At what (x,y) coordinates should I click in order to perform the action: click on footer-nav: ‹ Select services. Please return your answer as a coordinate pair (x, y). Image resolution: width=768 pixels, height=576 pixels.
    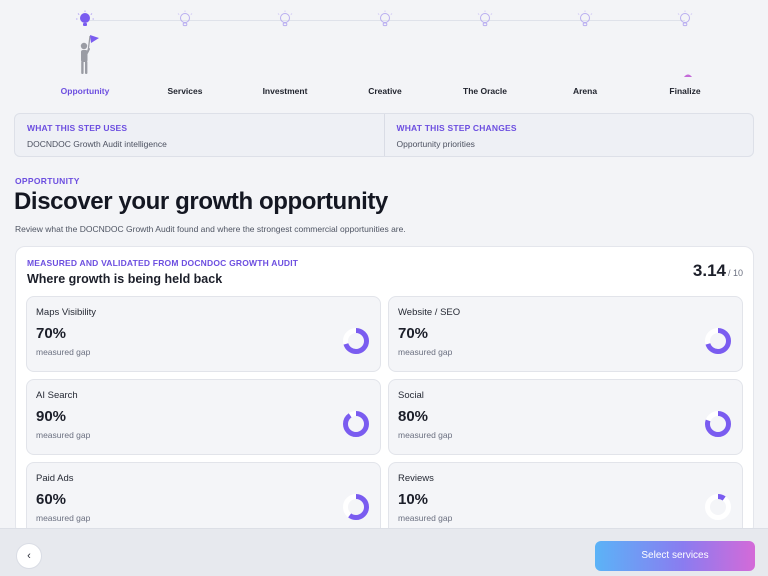
    Looking at the image, I should click on (384, 552).